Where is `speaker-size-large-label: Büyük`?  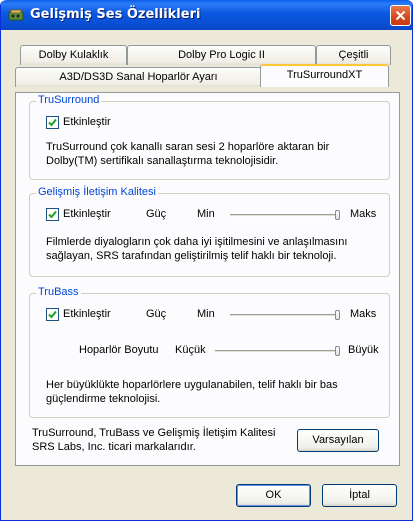 speaker-size-large-label: Büyük is located at coordinates (363, 350).